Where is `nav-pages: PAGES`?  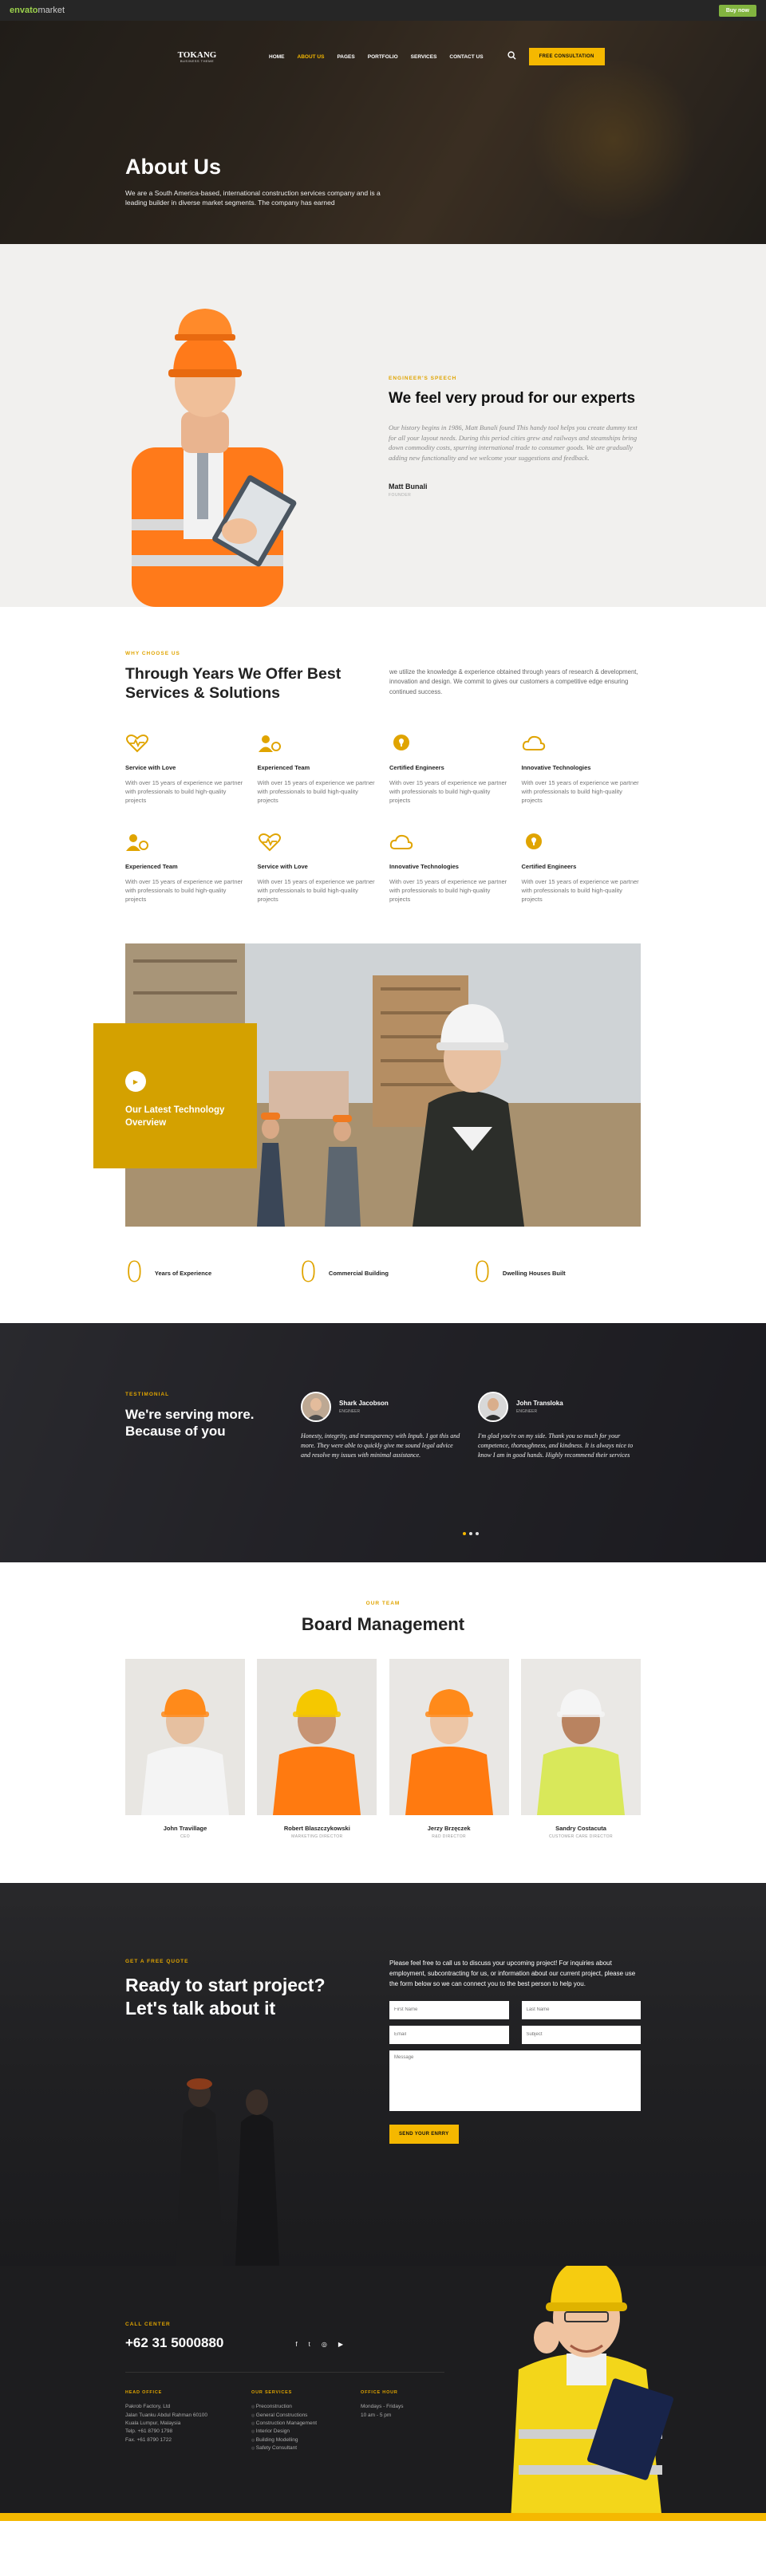 nav-pages: PAGES is located at coordinates (345, 57).